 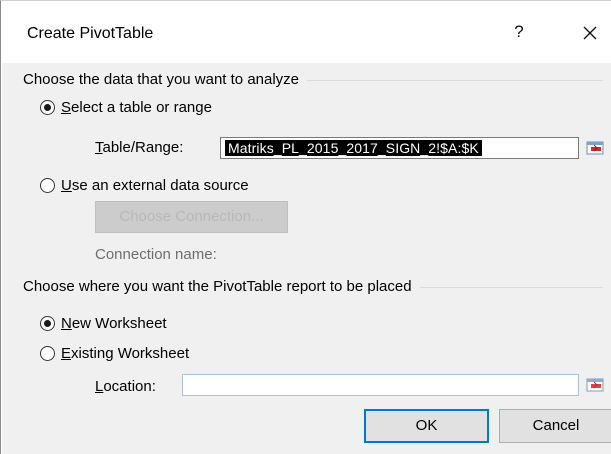 I want to click on analyze-group-title: Choose the data that you want to analyze, so click(x=165, y=79).